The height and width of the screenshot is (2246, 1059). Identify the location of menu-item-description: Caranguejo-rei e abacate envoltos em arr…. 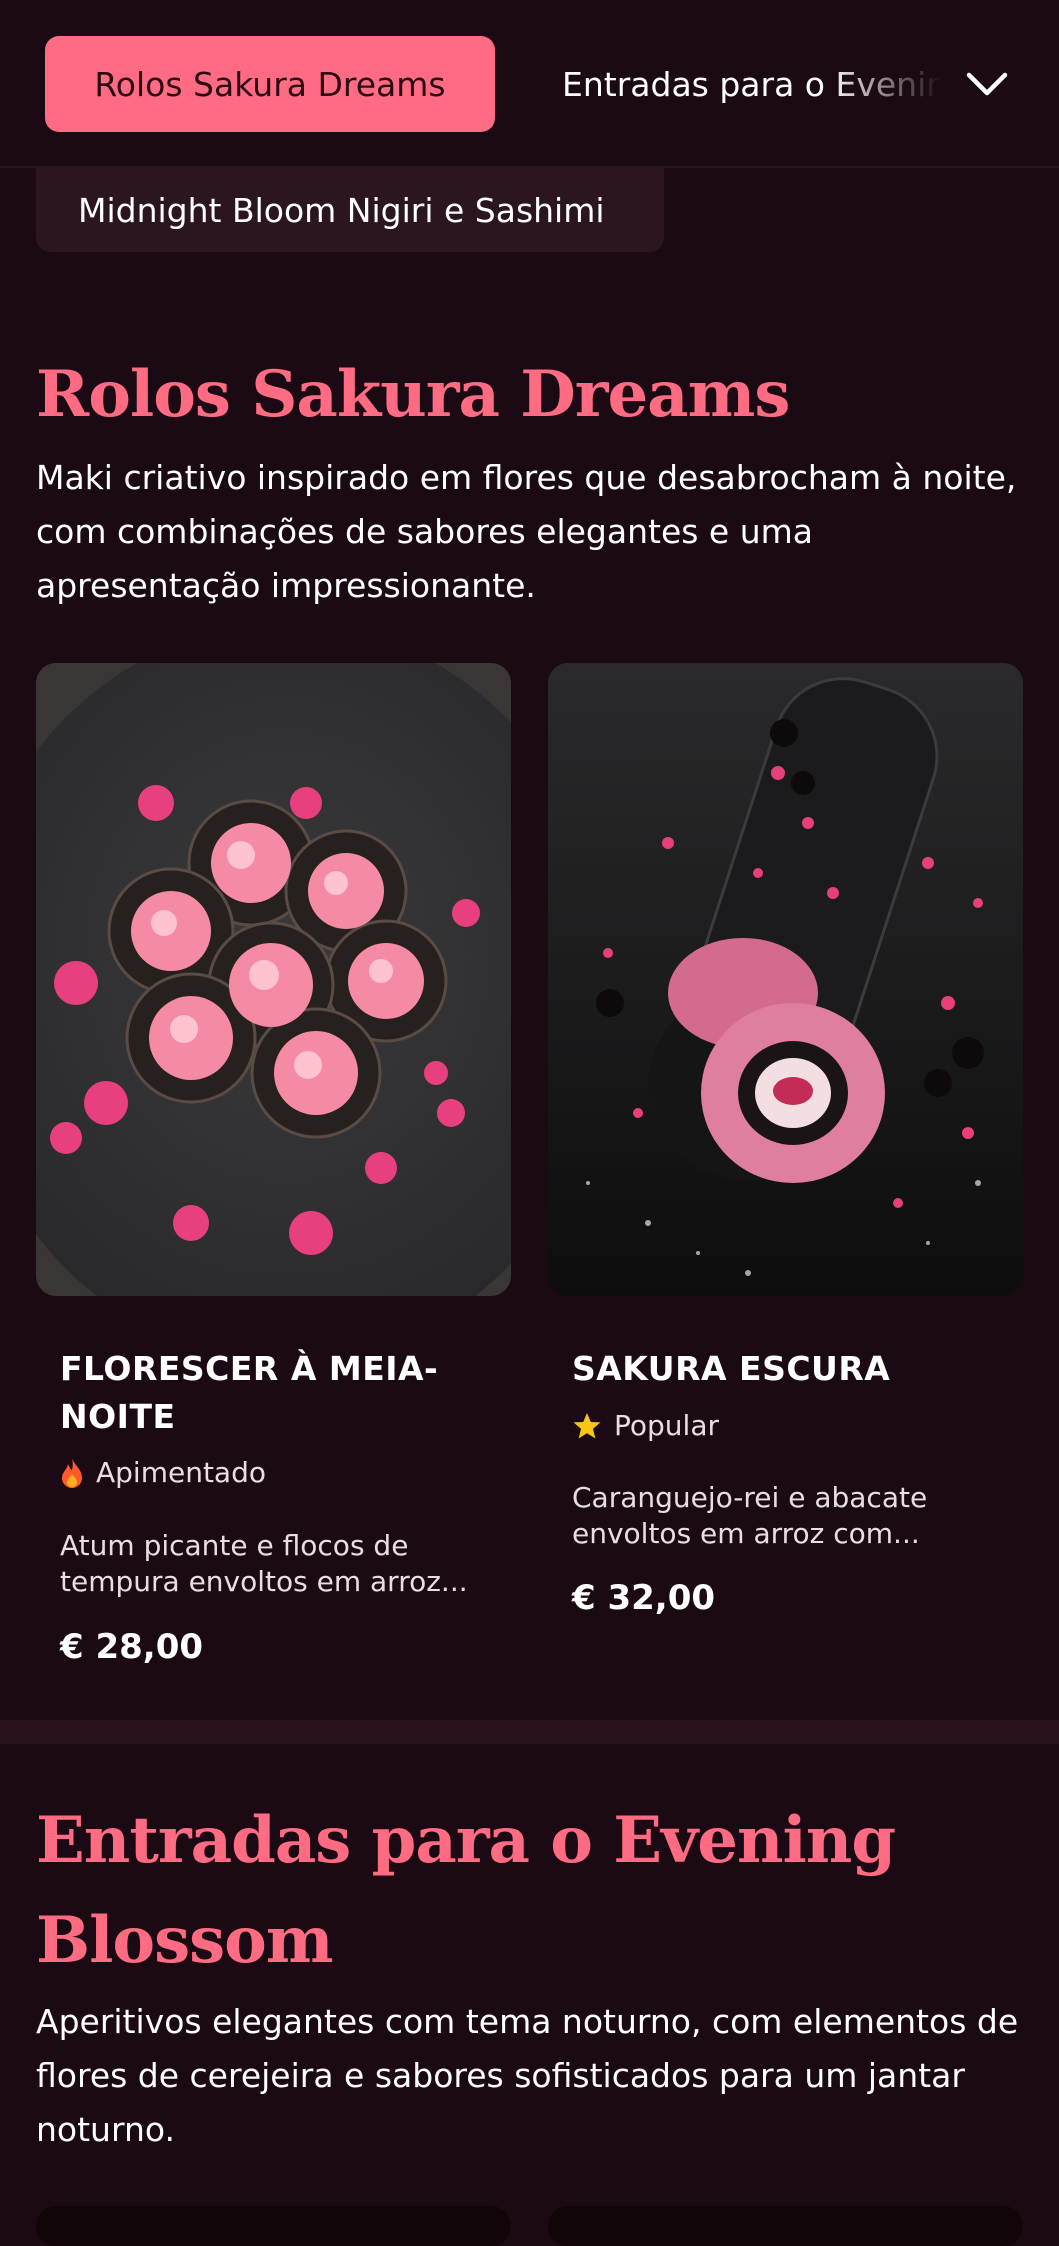
(750, 1515).